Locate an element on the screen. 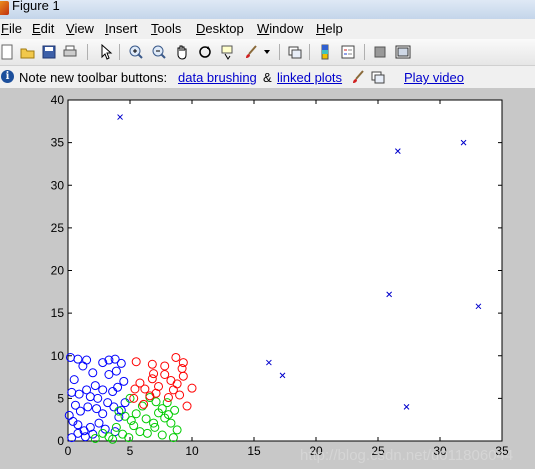 The width and height of the screenshot is (535, 469). y-tick-label: 20 is located at coordinates (58, 271).